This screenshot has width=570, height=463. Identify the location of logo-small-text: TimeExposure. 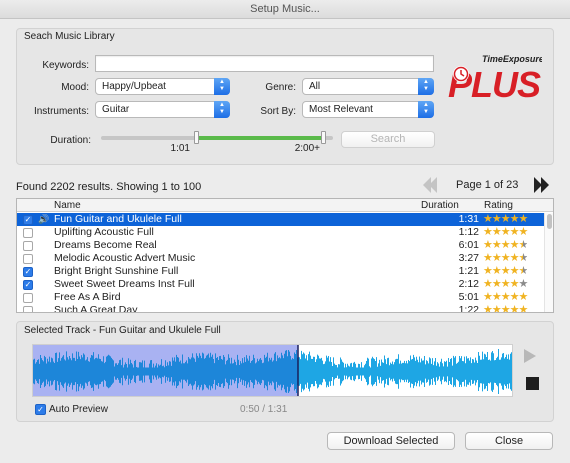
(512, 59).